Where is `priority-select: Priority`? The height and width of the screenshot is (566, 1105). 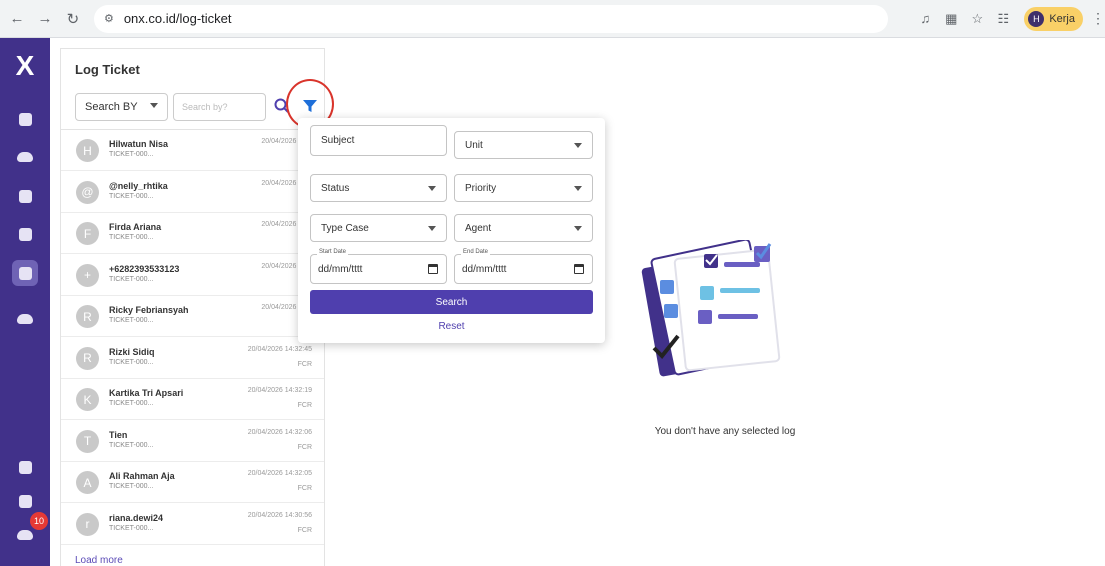
priority-select: Priority is located at coordinates (523, 188).